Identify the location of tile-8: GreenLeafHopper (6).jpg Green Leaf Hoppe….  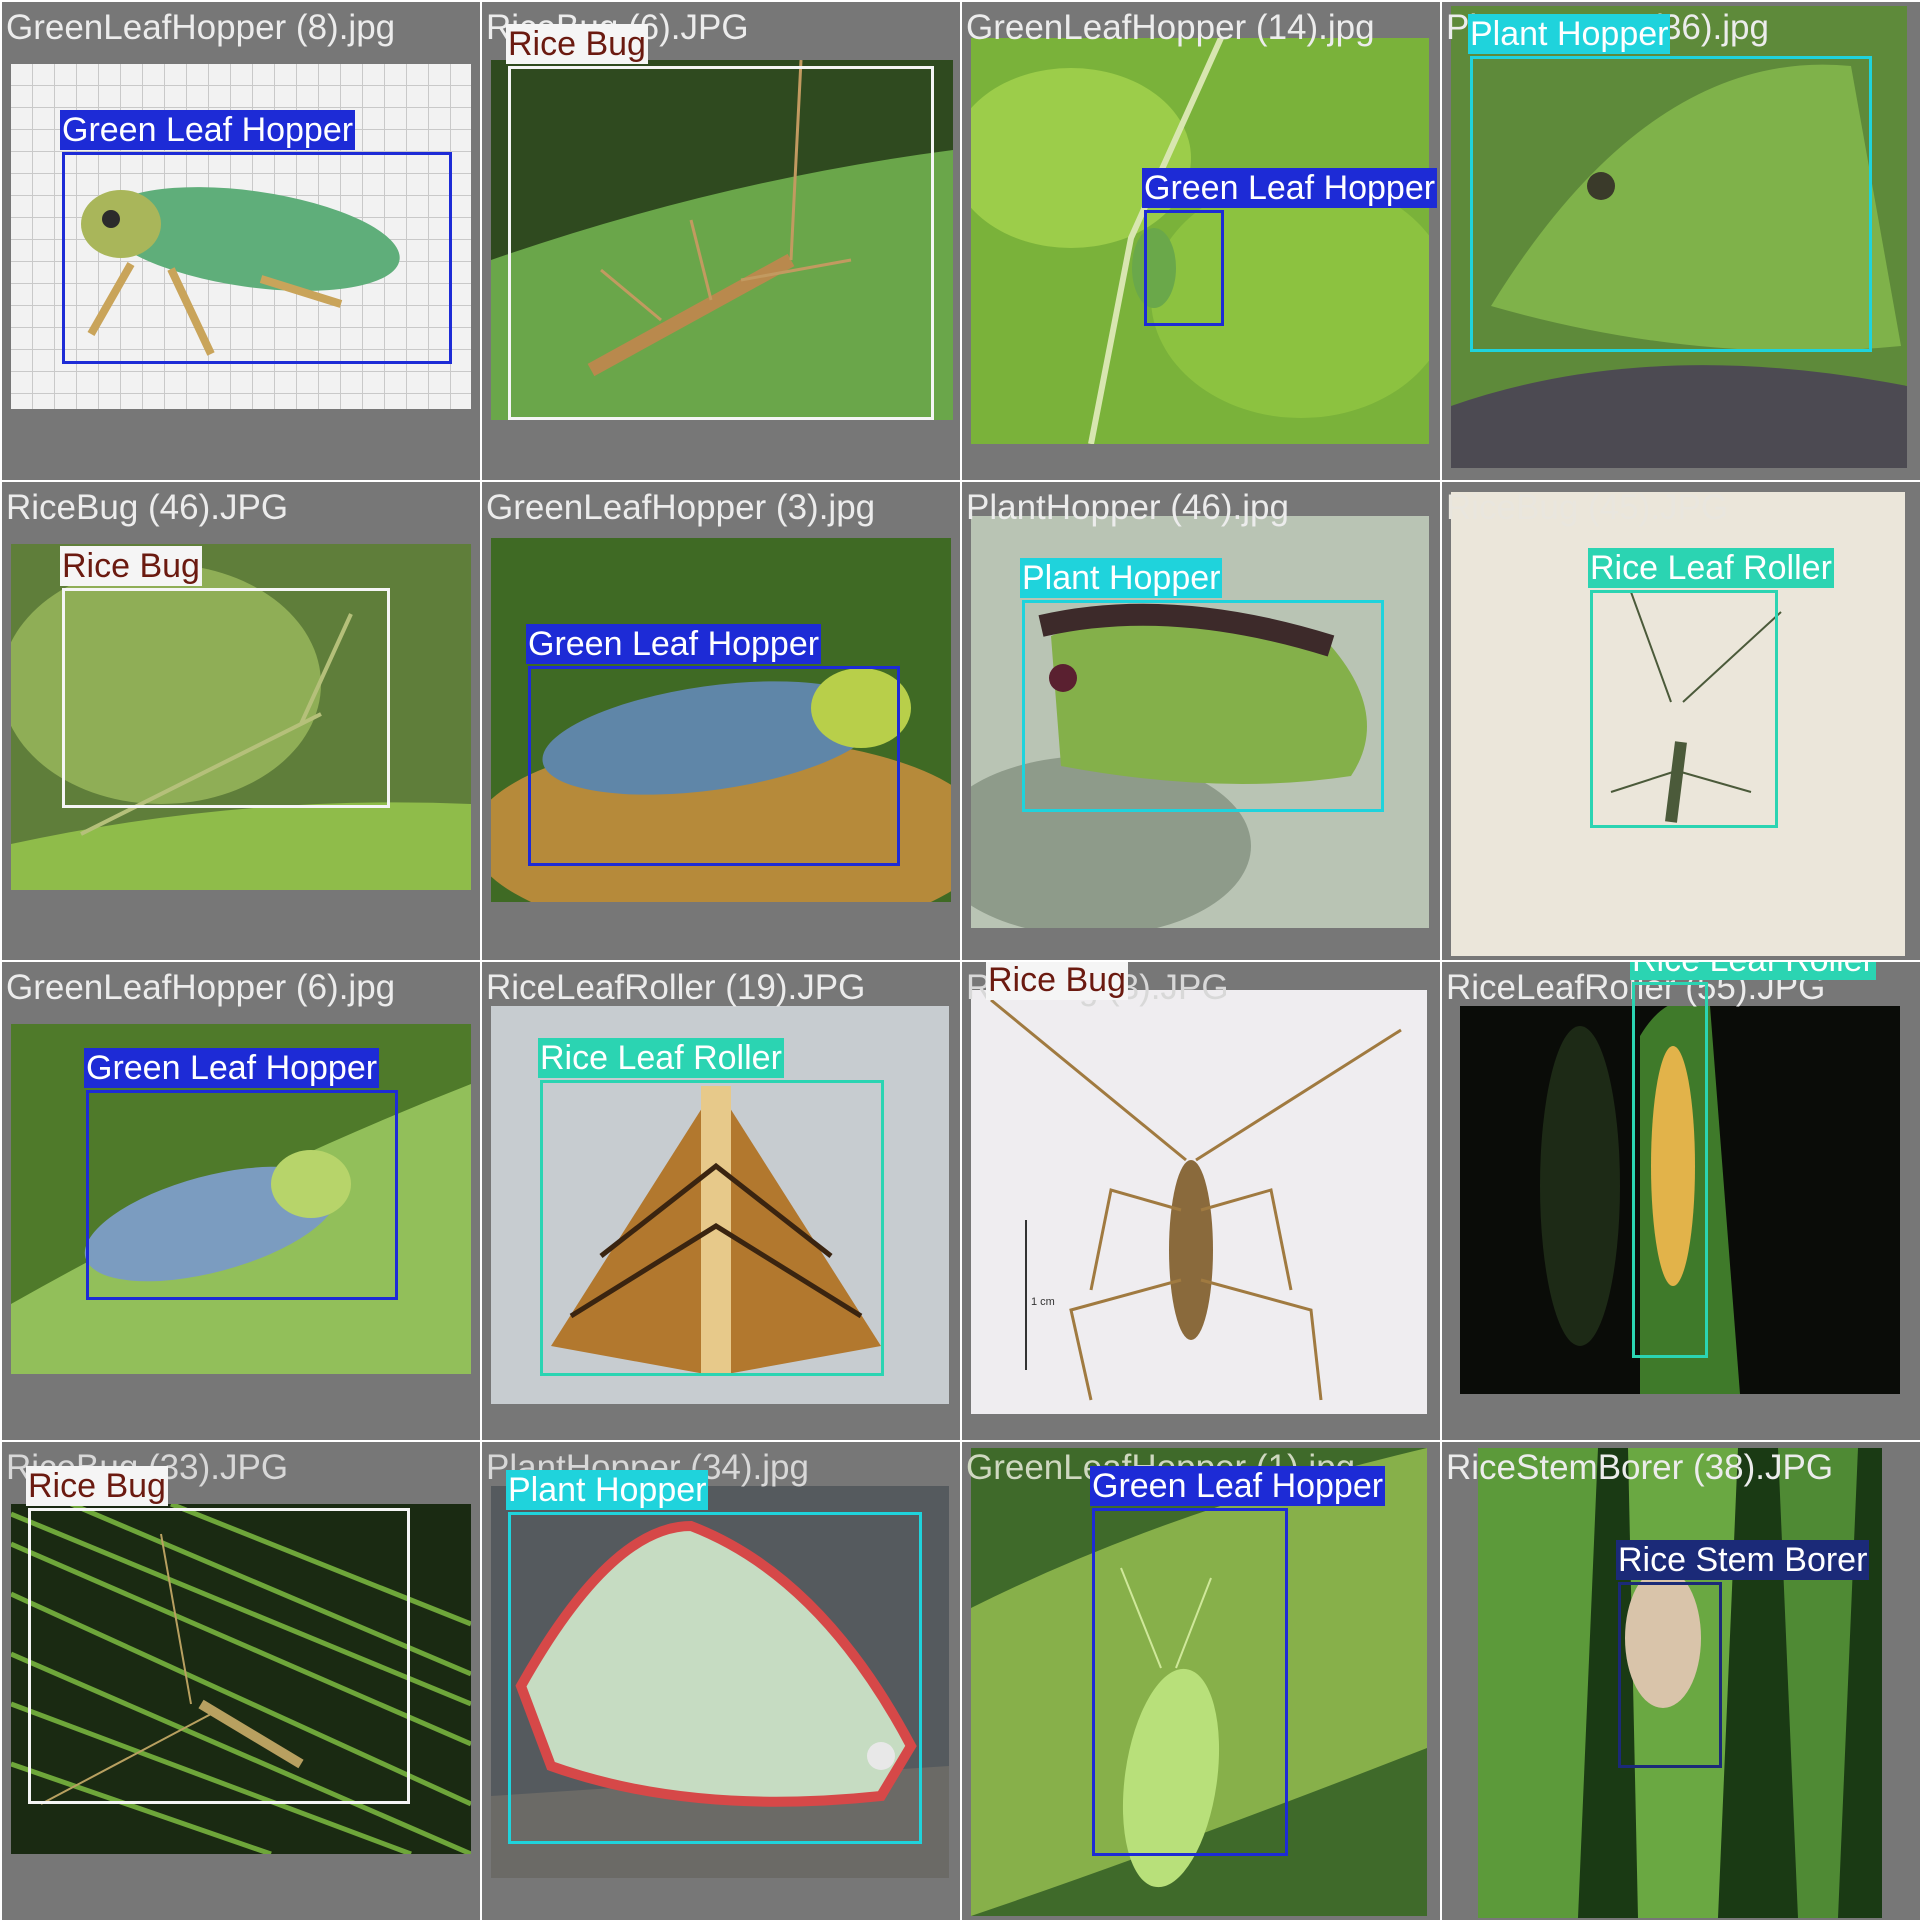
(241, 1201).